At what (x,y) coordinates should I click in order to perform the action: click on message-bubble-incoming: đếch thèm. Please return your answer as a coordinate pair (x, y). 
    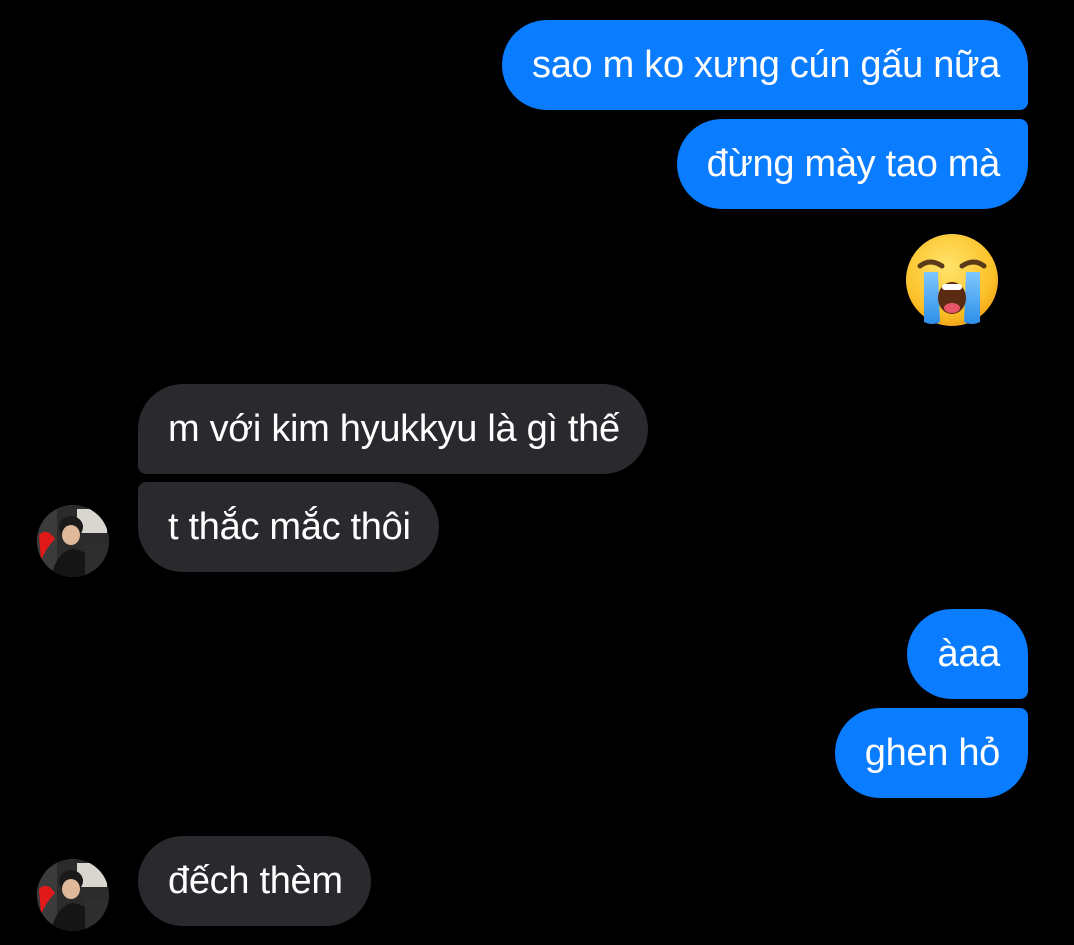
    Looking at the image, I should click on (254, 881).